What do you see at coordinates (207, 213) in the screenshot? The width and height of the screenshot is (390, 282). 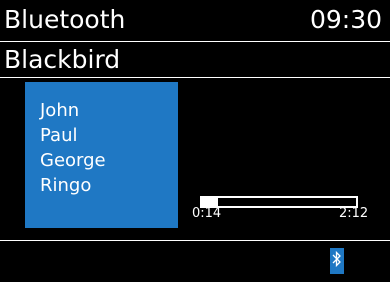 I see `elapsed-time: 0:14` at bounding box center [207, 213].